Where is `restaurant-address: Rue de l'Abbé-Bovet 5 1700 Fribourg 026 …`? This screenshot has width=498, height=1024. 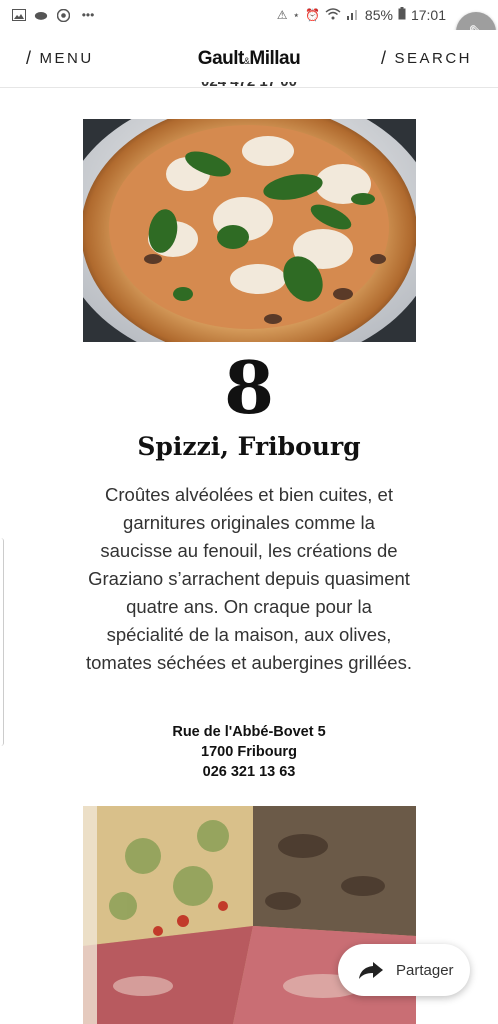 restaurant-address: Rue de l'Abbé-Bovet 5 1700 Fribourg 026 … is located at coordinates (249, 752).